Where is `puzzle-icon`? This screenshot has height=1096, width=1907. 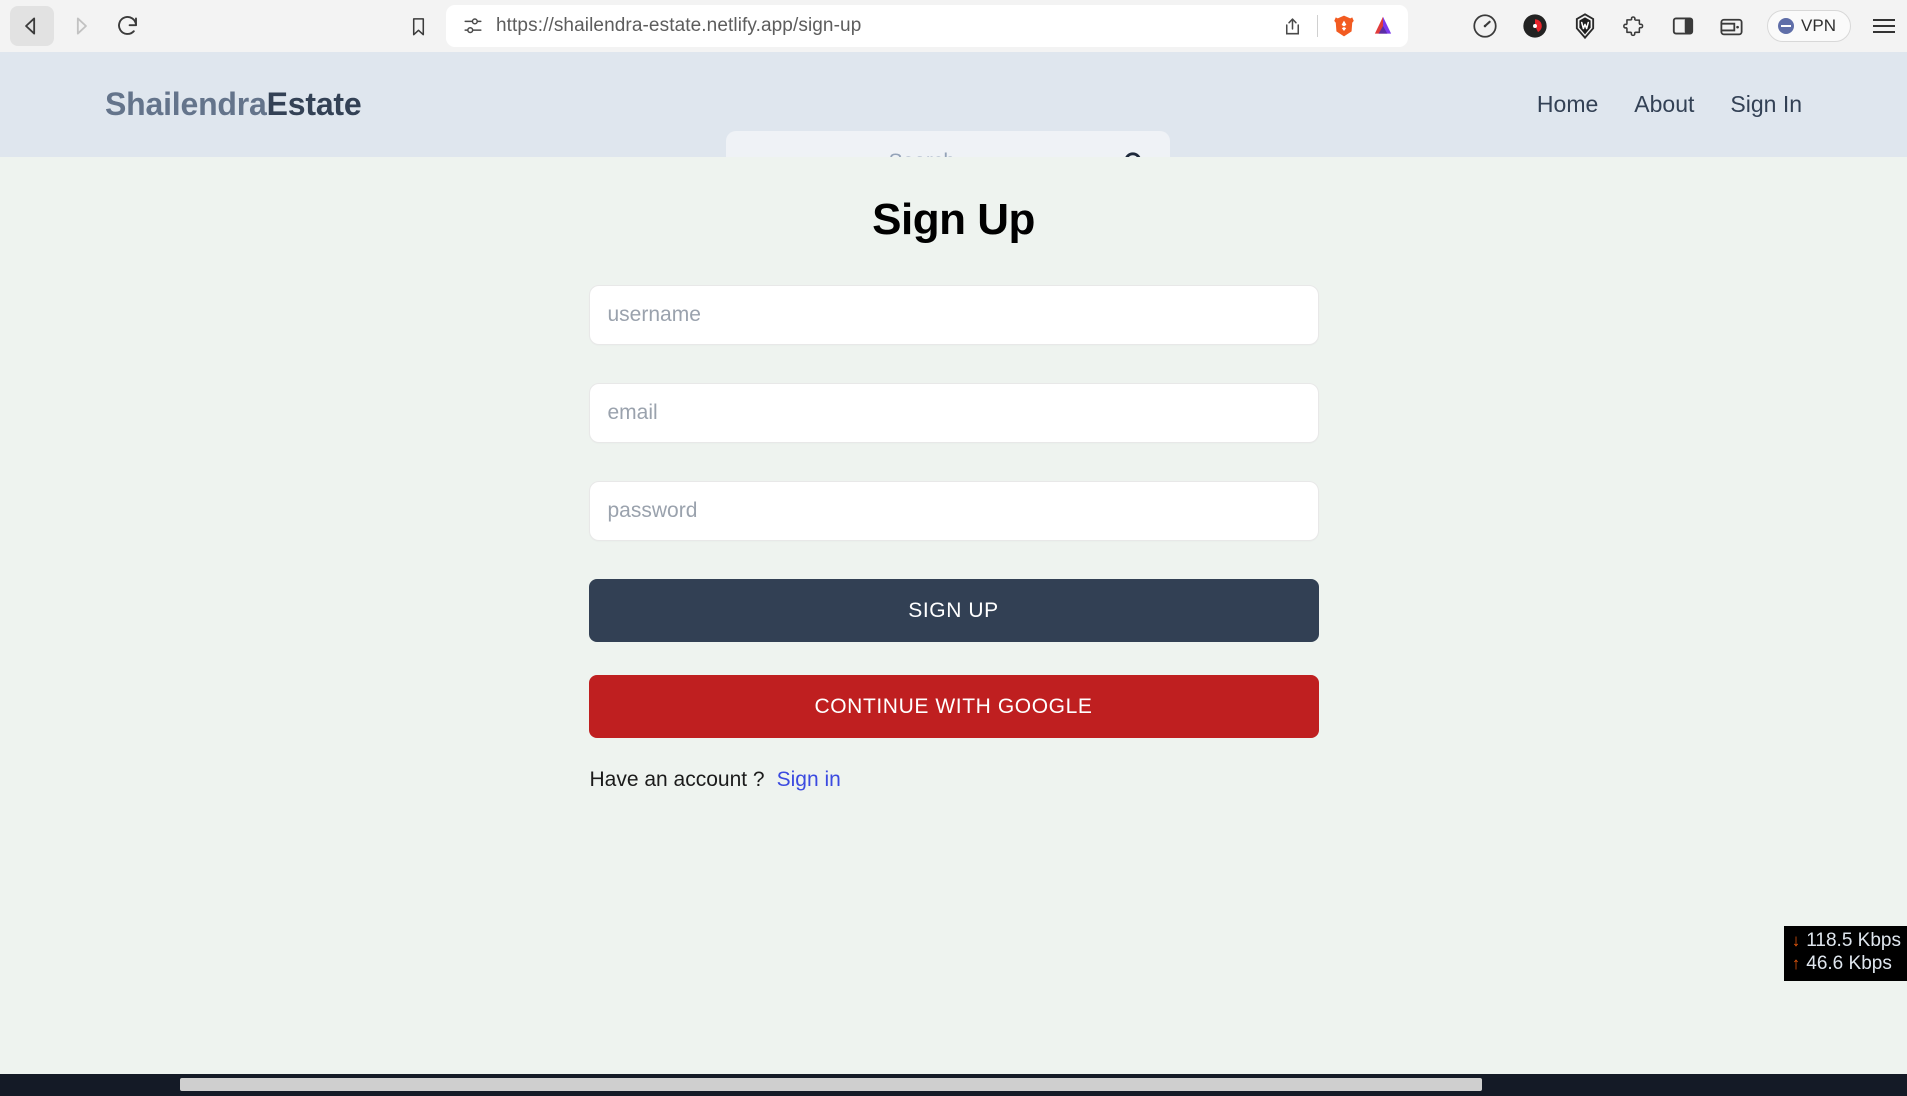
puzzle-icon is located at coordinates (1634, 26).